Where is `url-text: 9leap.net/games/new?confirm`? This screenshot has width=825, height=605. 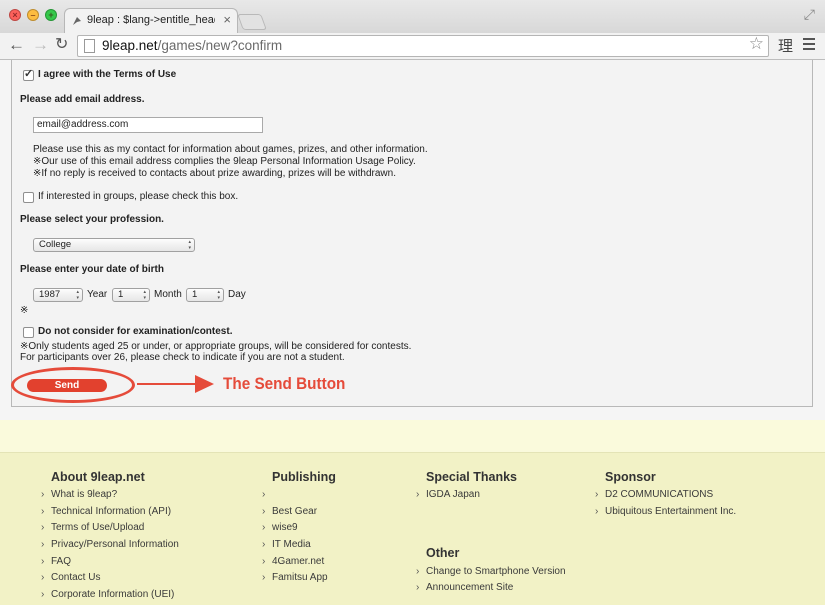 url-text: 9leap.net/games/new?confirm is located at coordinates (192, 45).